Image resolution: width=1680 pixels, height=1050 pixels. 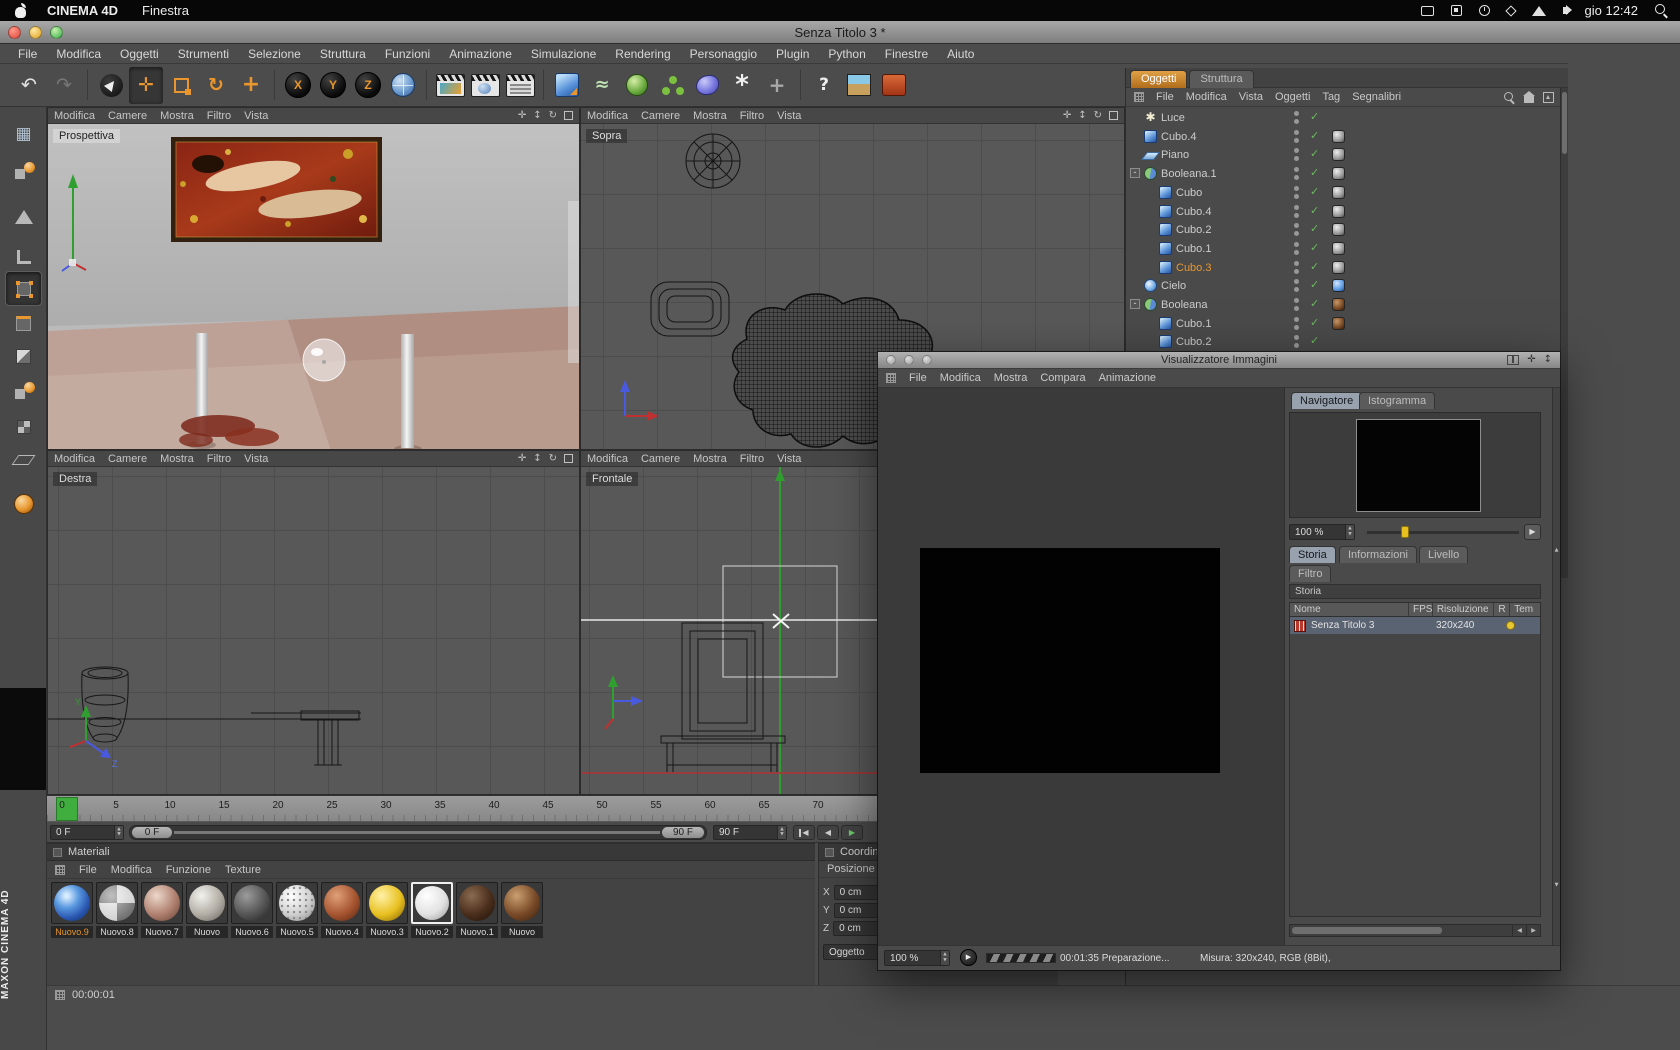 I want to click on main-menu-item: Plugin, so click(x=792, y=54).